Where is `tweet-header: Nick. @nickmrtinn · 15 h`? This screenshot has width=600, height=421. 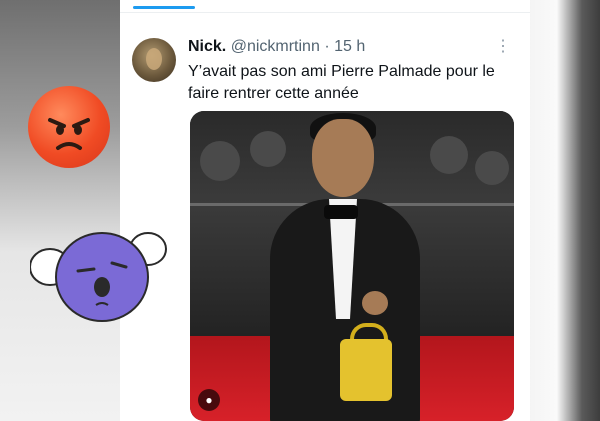 tweet-header: Nick. @nickmrtinn · 15 h is located at coordinates (276, 47).